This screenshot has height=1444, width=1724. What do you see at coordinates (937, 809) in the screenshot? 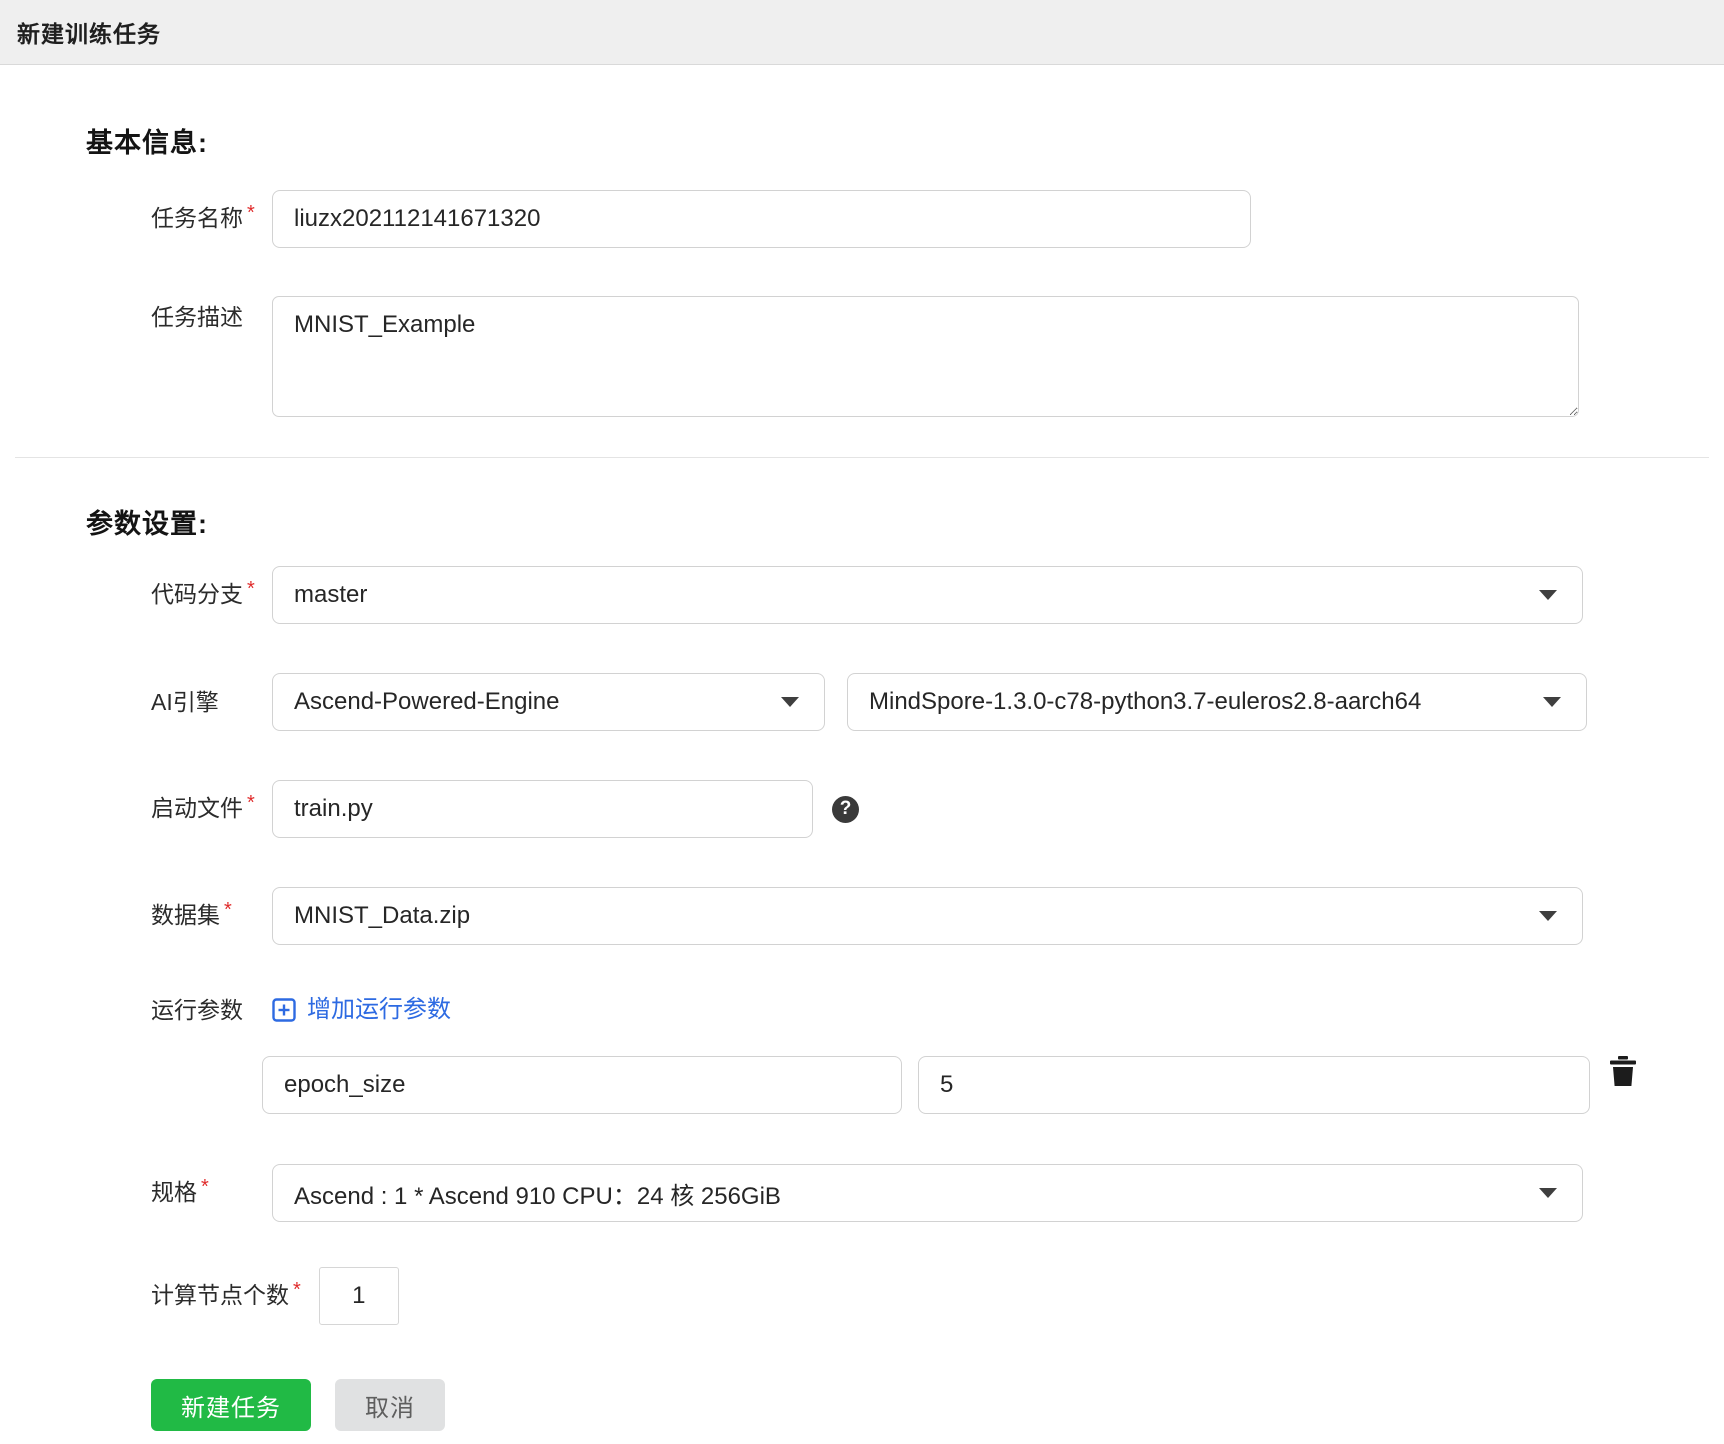
I see `boot-file-row: 启动文件* ?` at bounding box center [937, 809].